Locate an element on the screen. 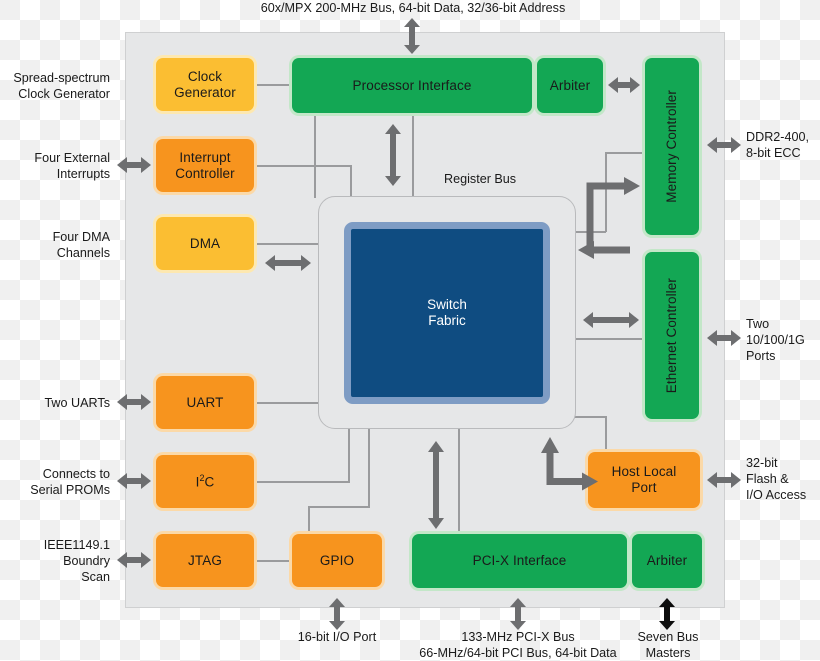 This screenshot has width=820, height=661. label-16bit-io-port: 16-bit I/O Port is located at coordinates (337, 637).